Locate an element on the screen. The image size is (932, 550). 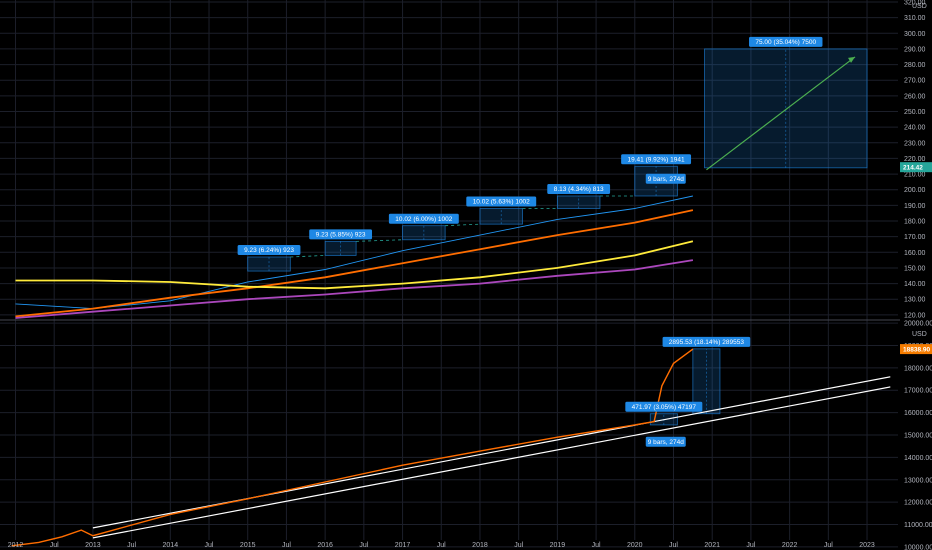
price-range-label: 2895.53 (18.14%) 289553 is located at coordinates (707, 342).